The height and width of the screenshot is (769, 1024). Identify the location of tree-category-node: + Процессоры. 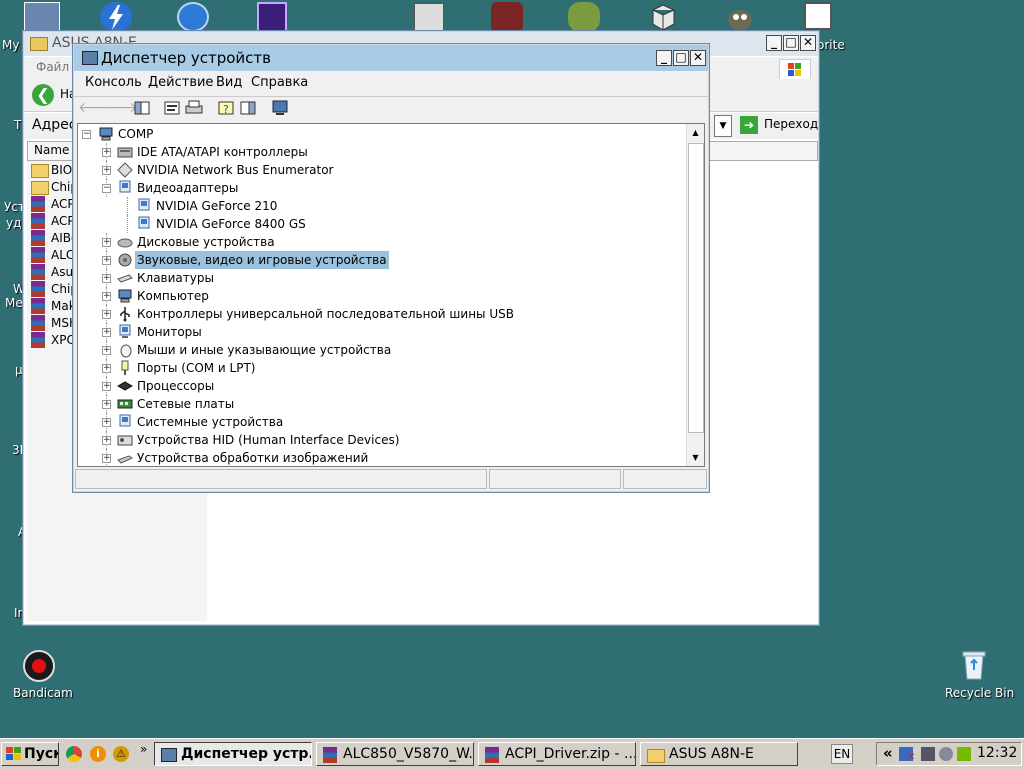
(378, 386).